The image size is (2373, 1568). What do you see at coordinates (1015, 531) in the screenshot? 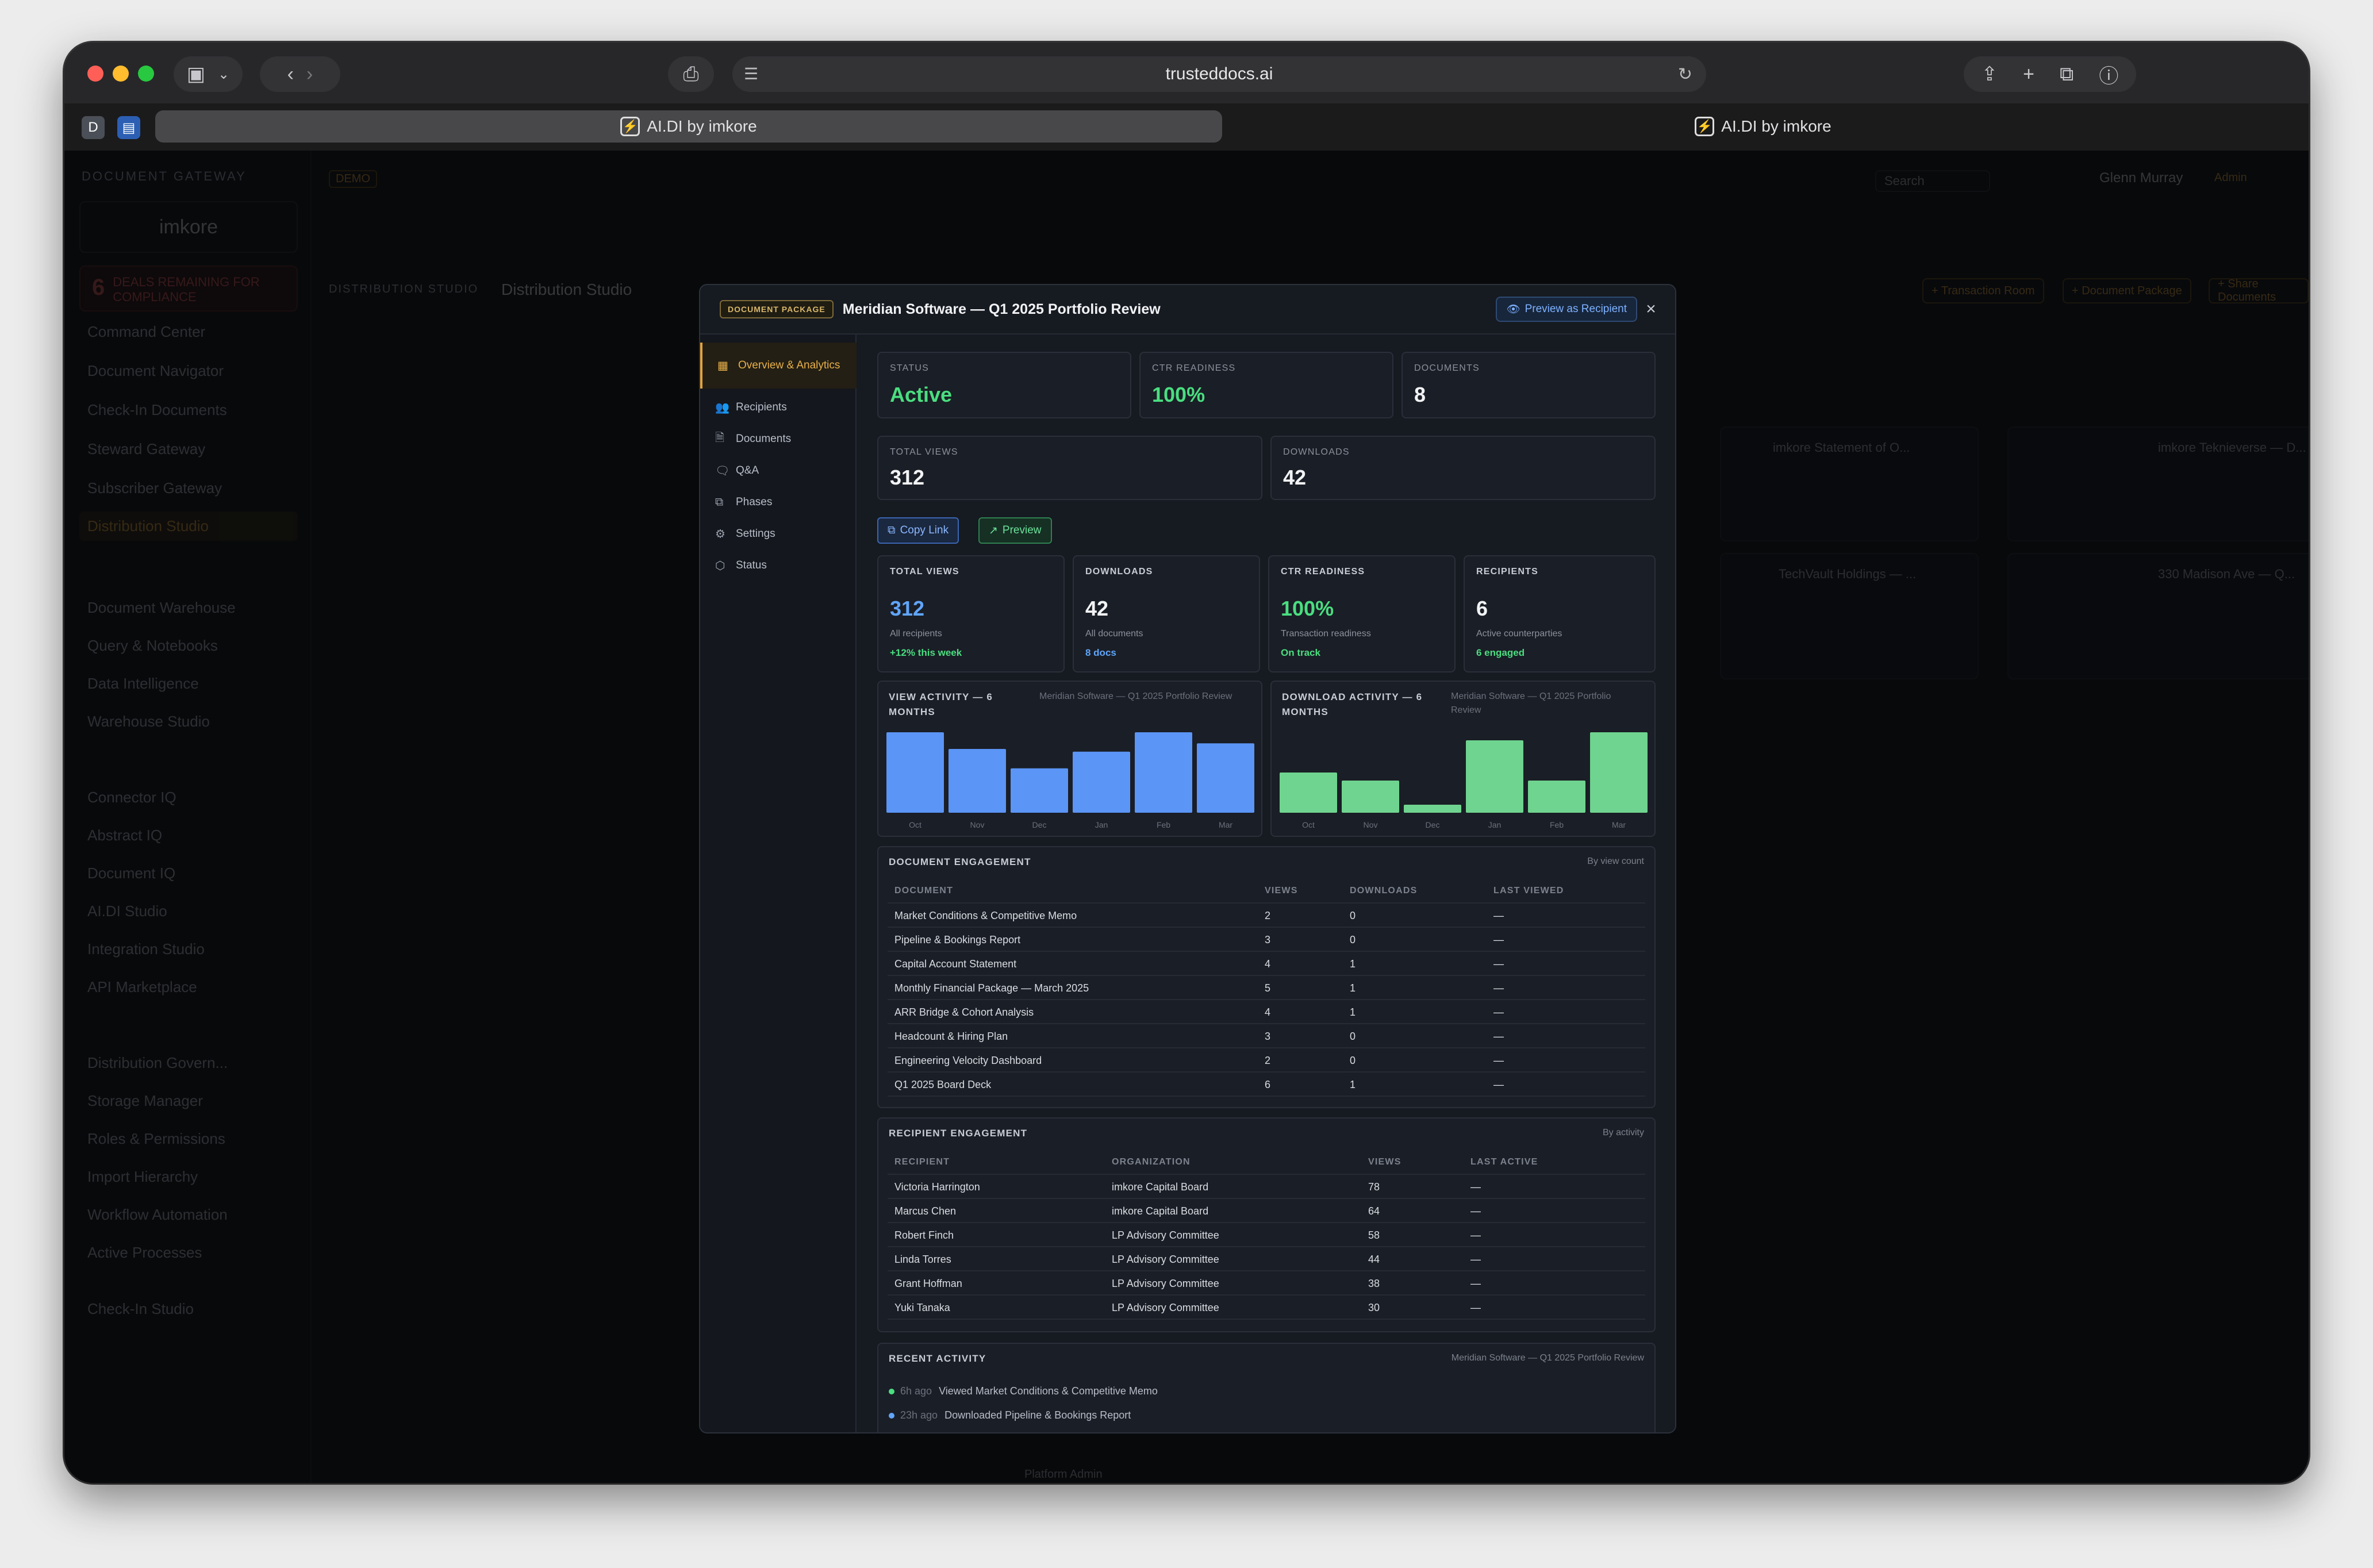
I see `preview-button: ↗ Preview` at bounding box center [1015, 531].